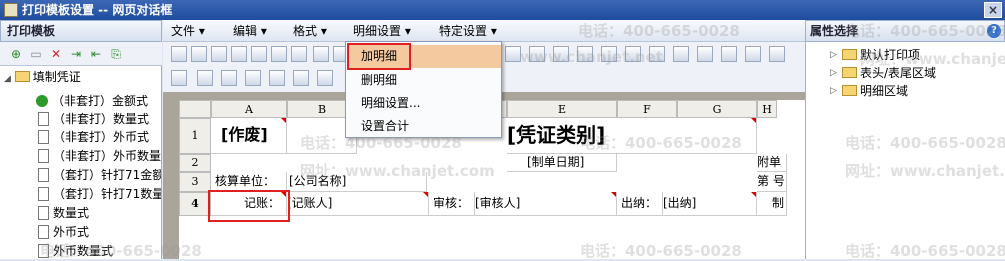 The image size is (1005, 261). Describe the element at coordinates (647, 109) in the screenshot. I see `column-header: F` at that location.